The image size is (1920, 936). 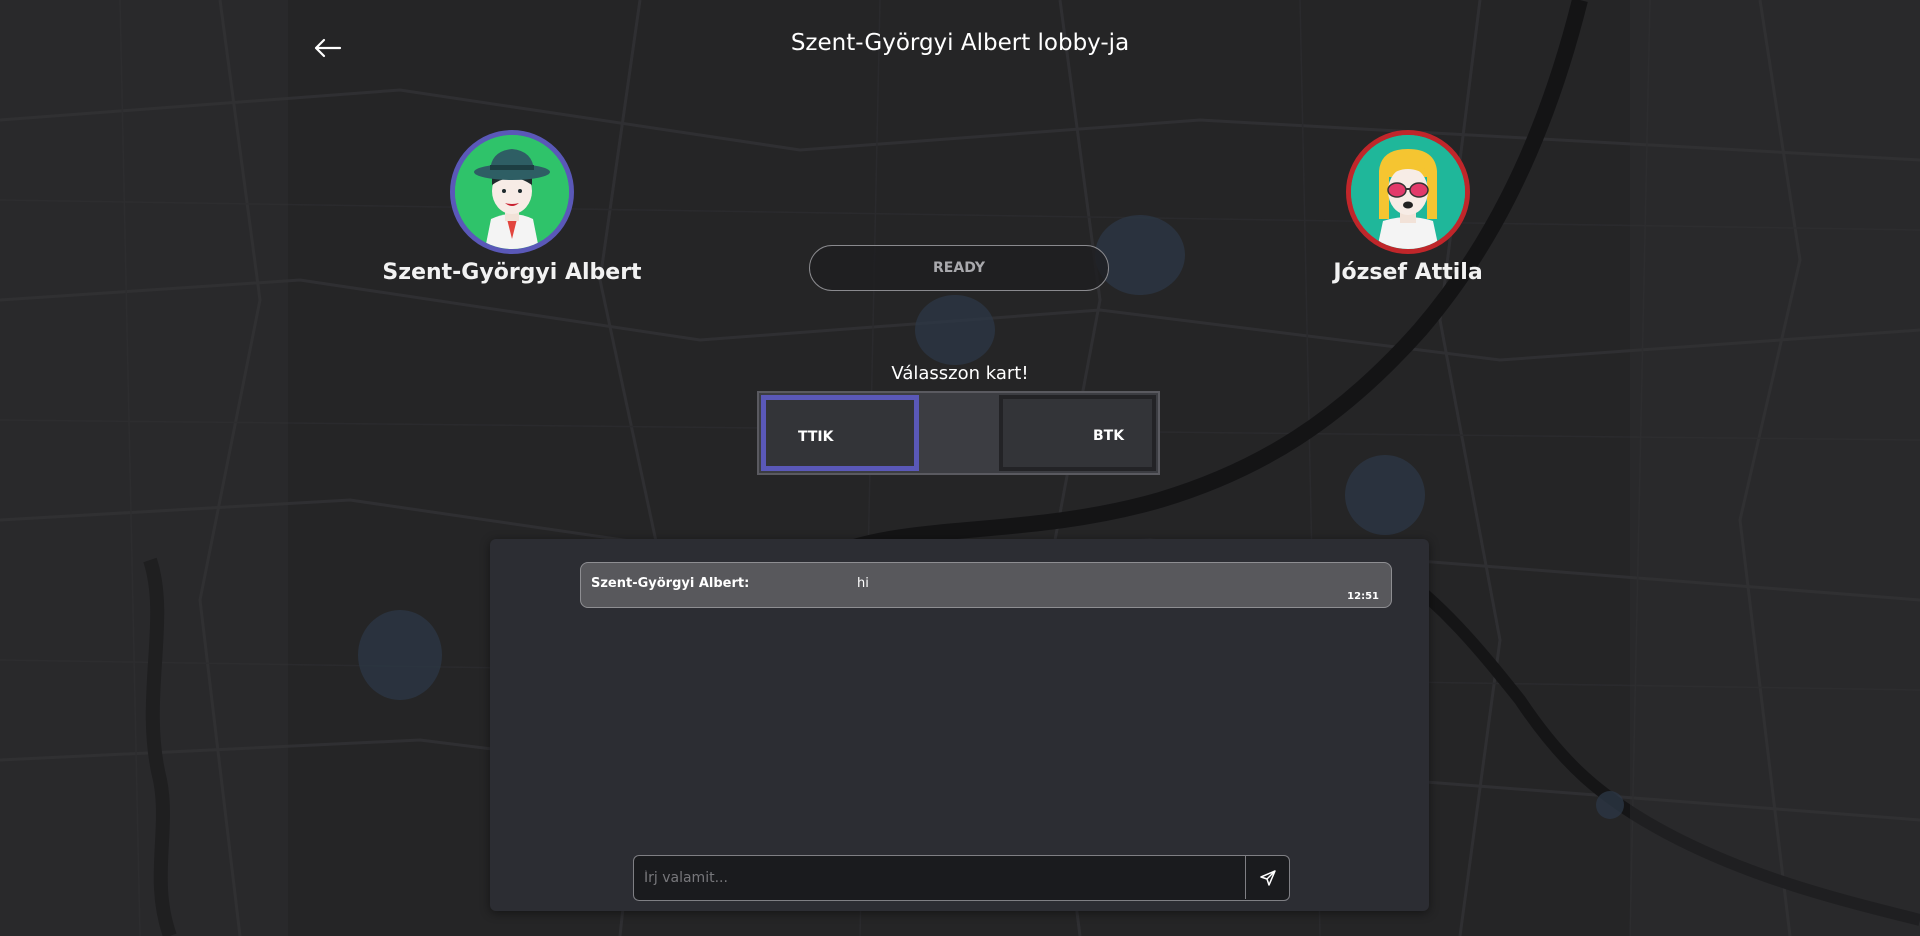 What do you see at coordinates (1109, 436) in the screenshot?
I see `card-label: BTK` at bounding box center [1109, 436].